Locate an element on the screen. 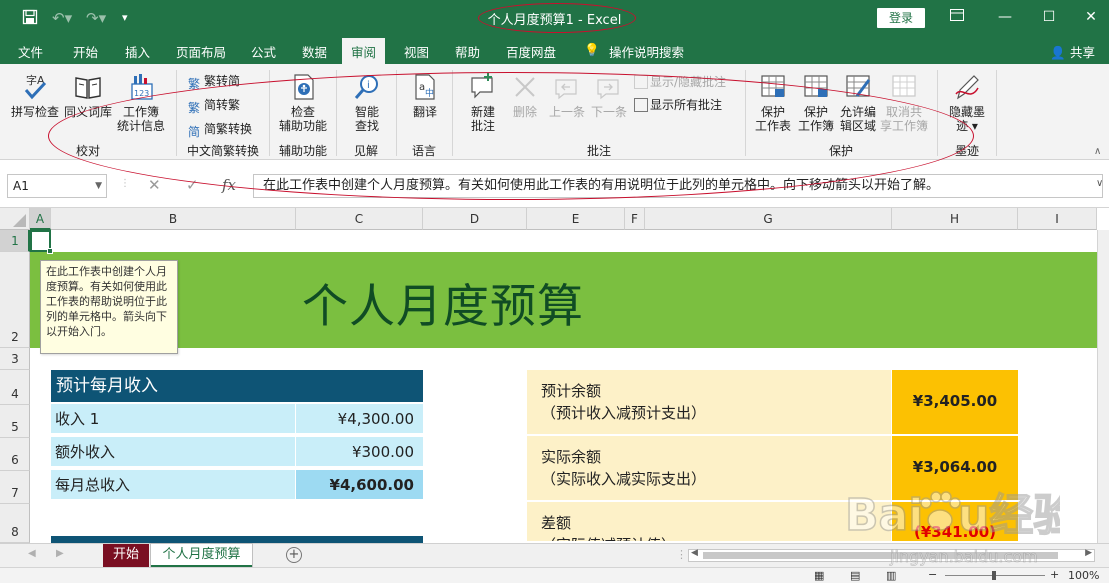  spelling-button: 字A 拼写检查 is located at coordinates (35, 95).